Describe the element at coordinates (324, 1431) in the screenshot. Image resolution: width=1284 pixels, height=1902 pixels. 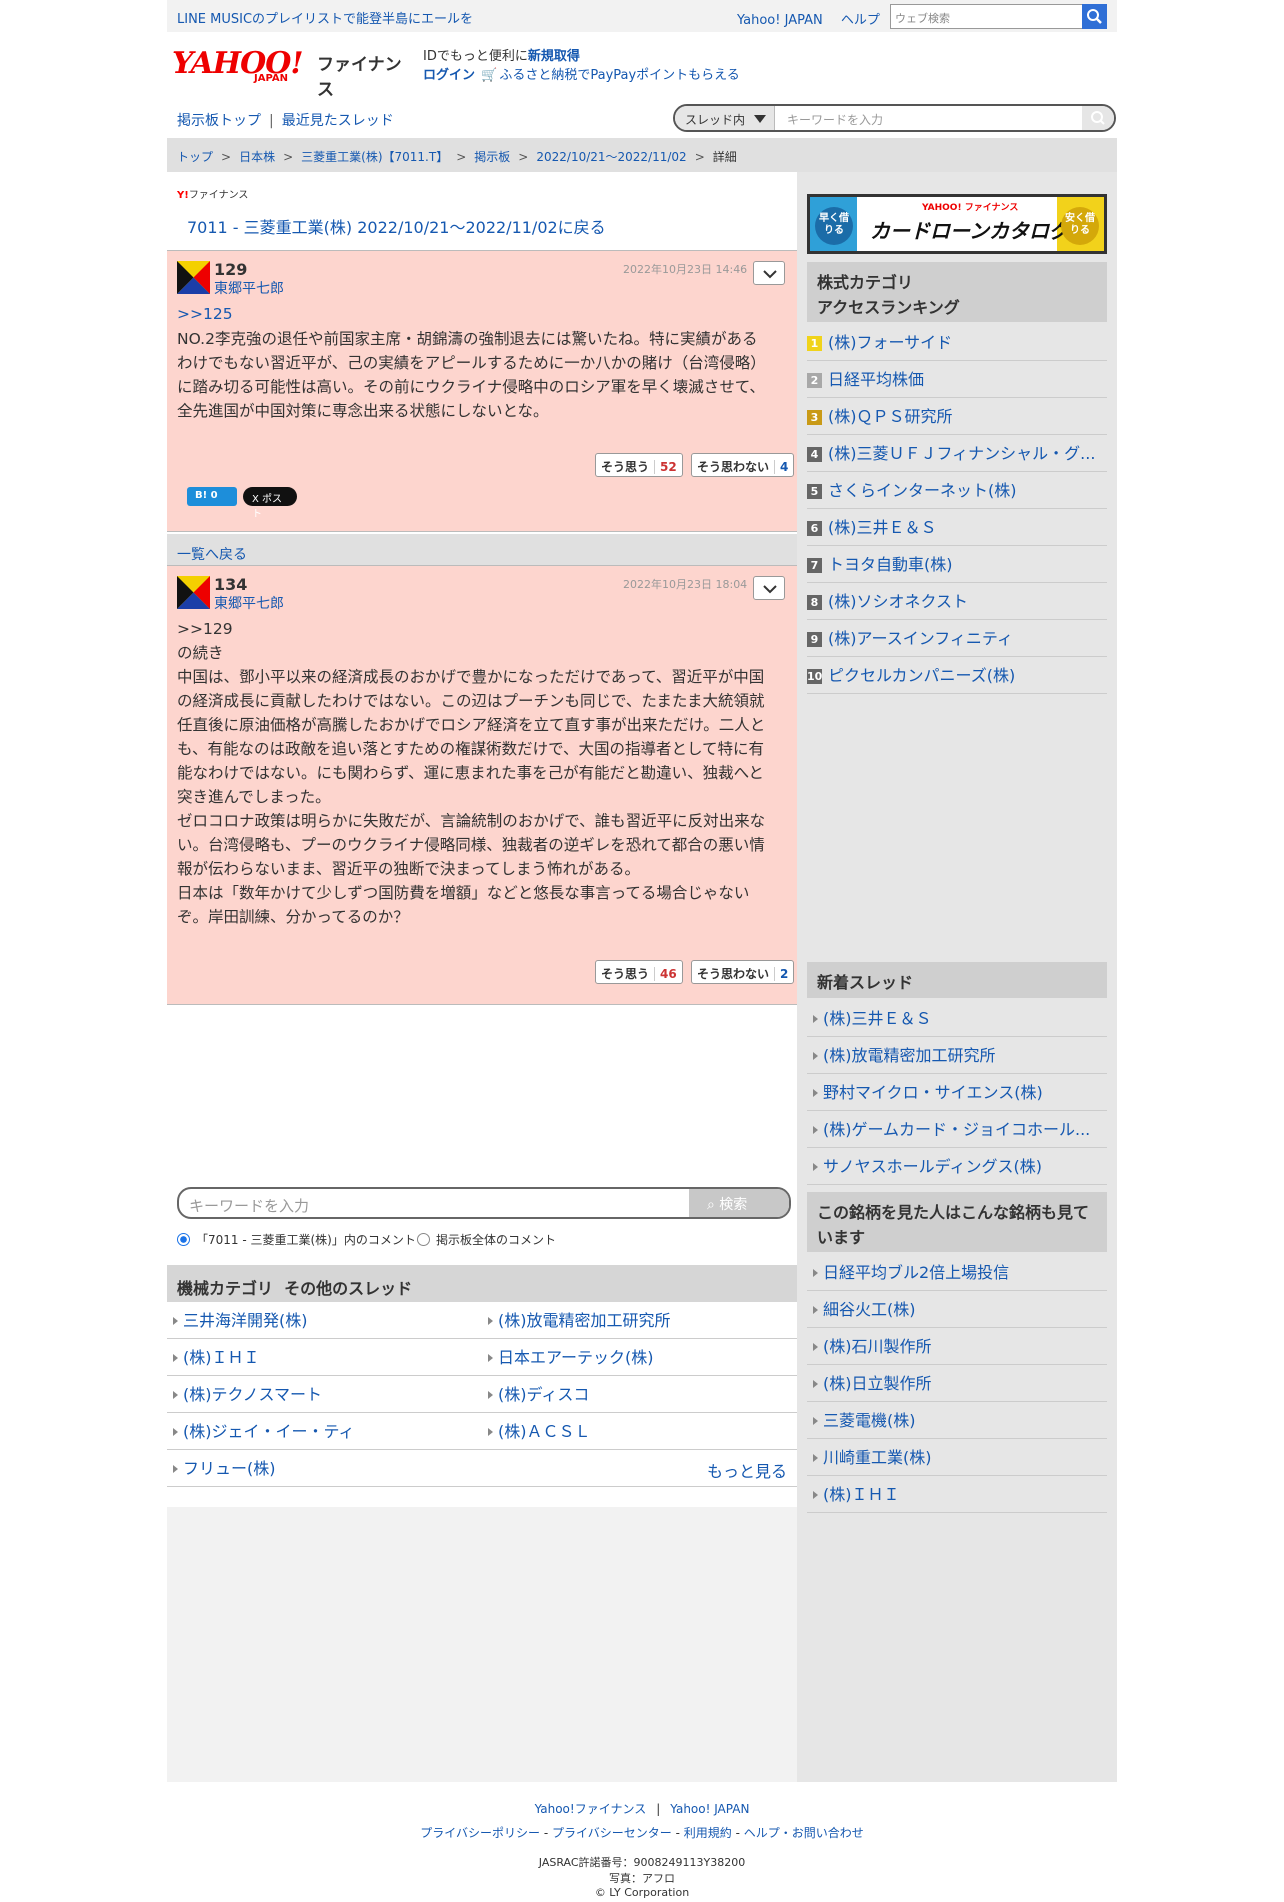
I see `other-thread-link: (株)ジェイ・イー・ティ` at that location.